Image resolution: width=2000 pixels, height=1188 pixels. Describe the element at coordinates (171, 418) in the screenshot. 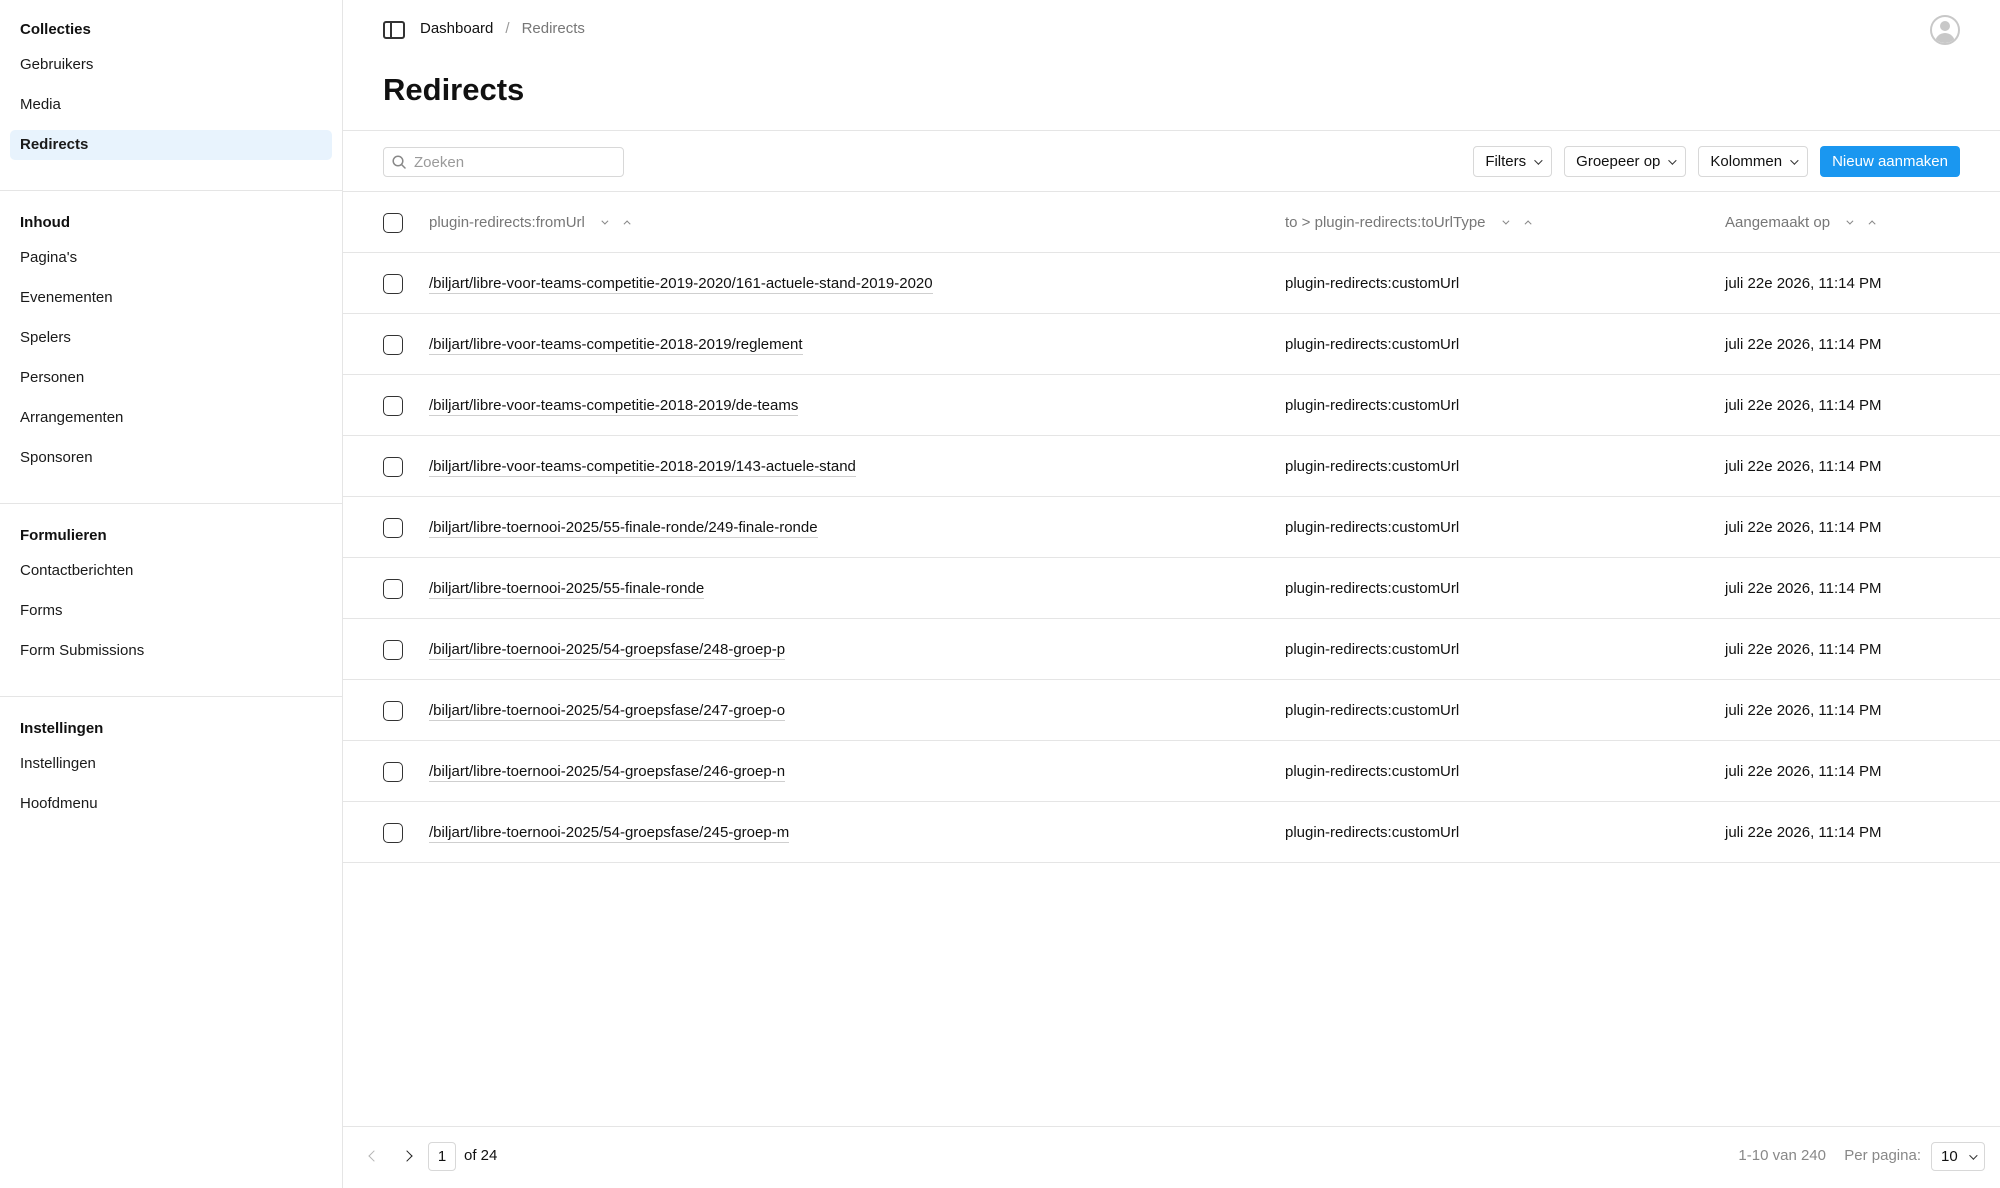

I see `sidebar-item-arrangementen: Arrangementen` at that location.